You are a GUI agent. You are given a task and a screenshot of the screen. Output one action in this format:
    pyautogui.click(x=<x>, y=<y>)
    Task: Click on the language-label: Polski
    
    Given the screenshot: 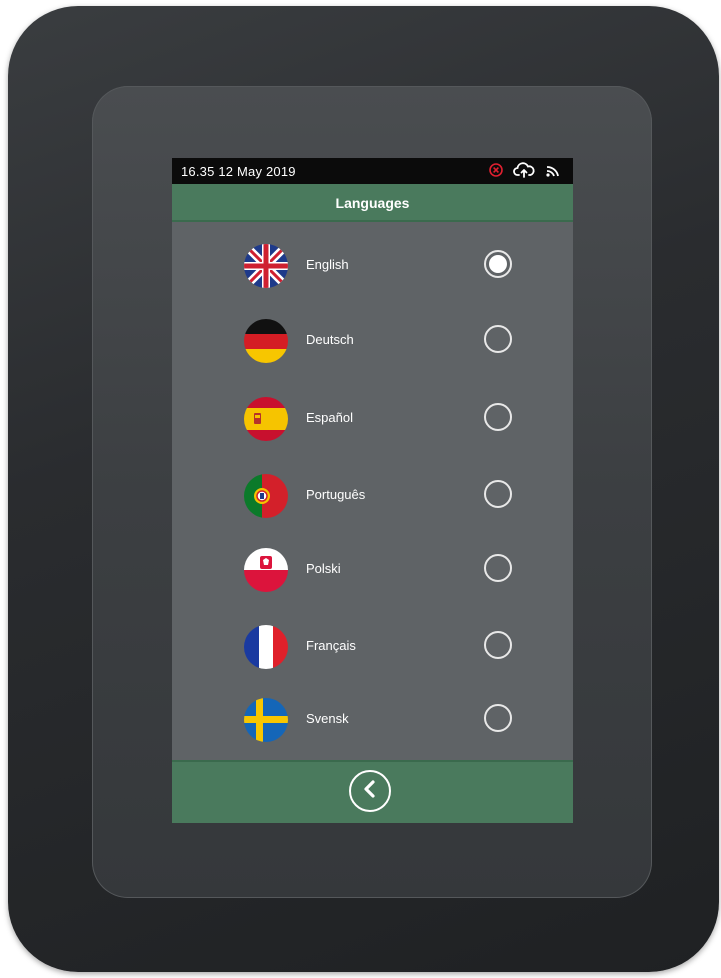 What is the action you would take?
    pyautogui.click(x=323, y=568)
    